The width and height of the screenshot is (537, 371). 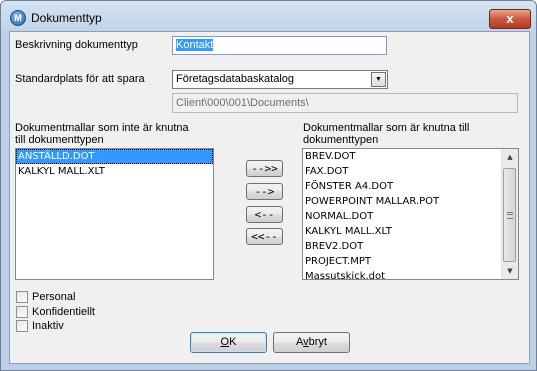 What do you see at coordinates (264, 168) in the screenshot?
I see `add-all-button: -->>` at bounding box center [264, 168].